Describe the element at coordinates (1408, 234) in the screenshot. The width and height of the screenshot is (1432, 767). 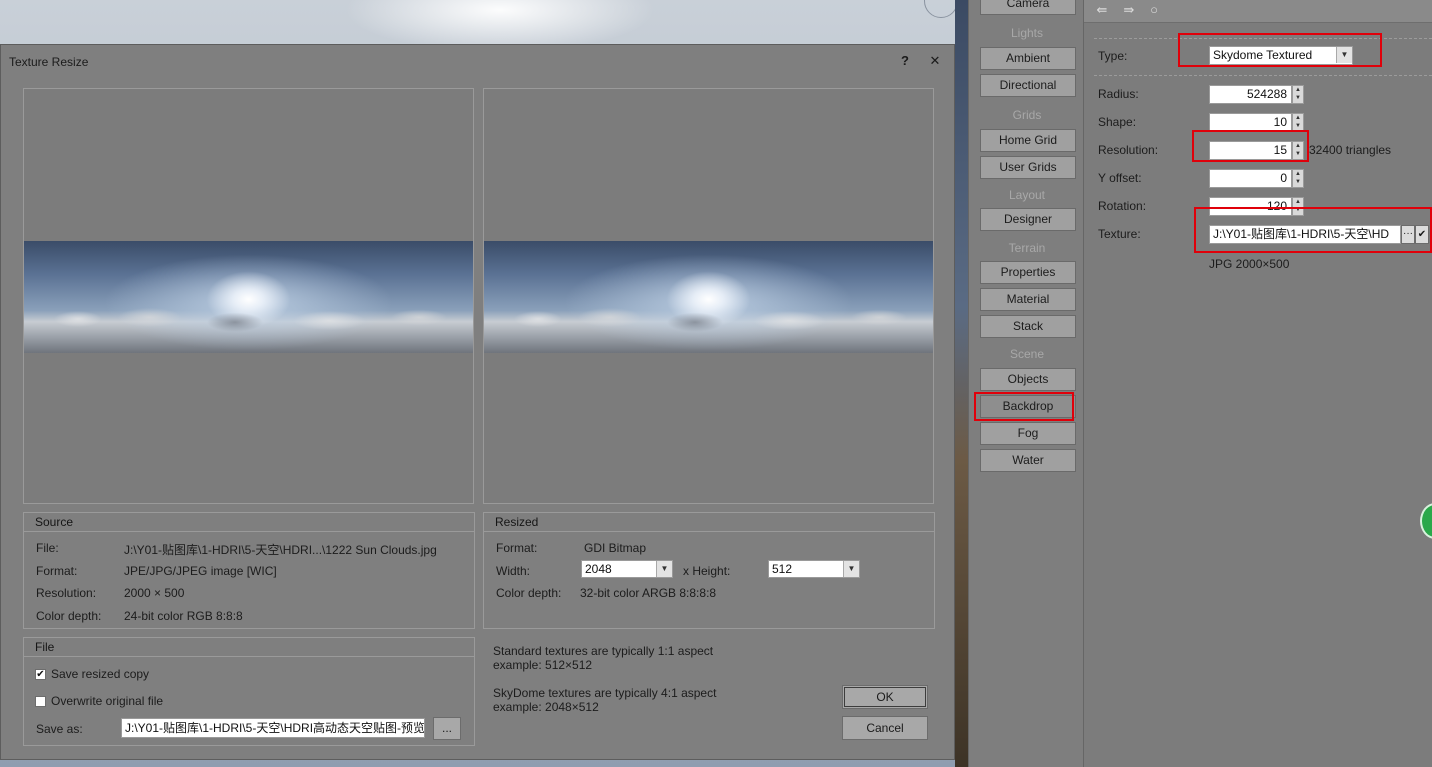
I see `texture-browse-button: ···` at that location.